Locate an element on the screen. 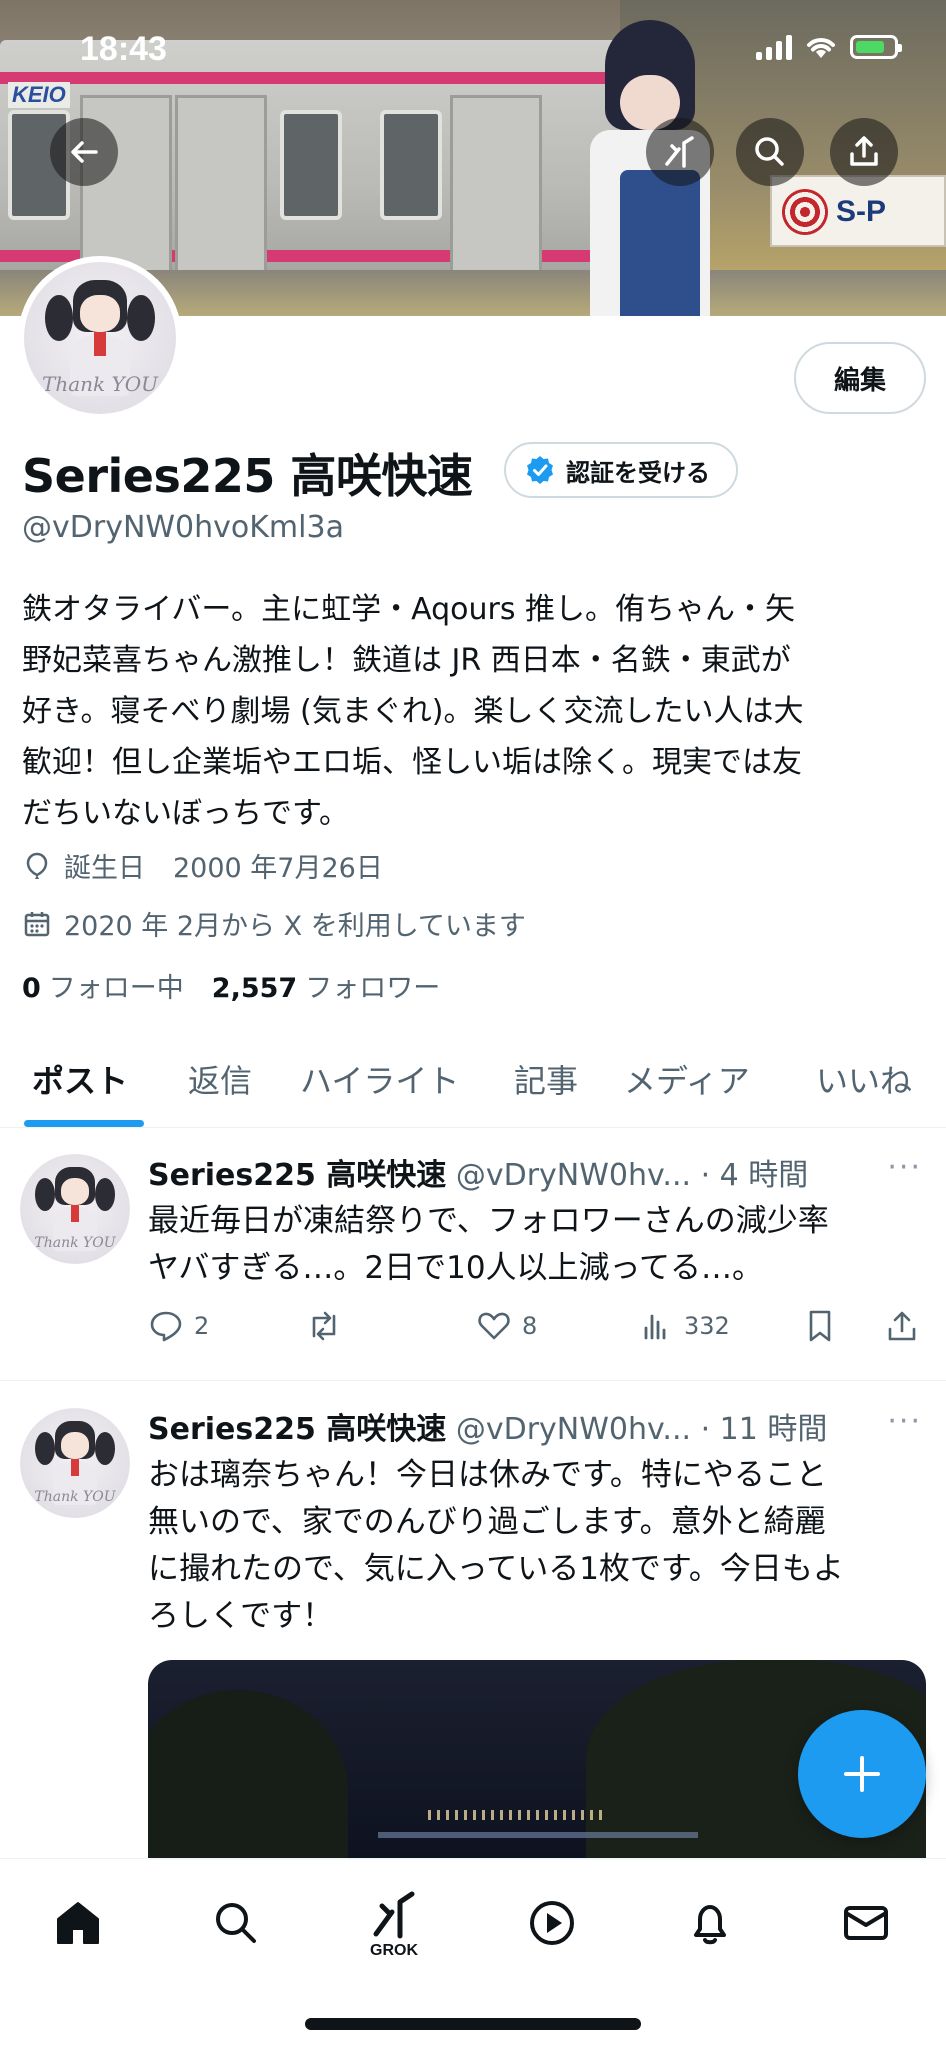  calendar-icon is located at coordinates (37, 923).